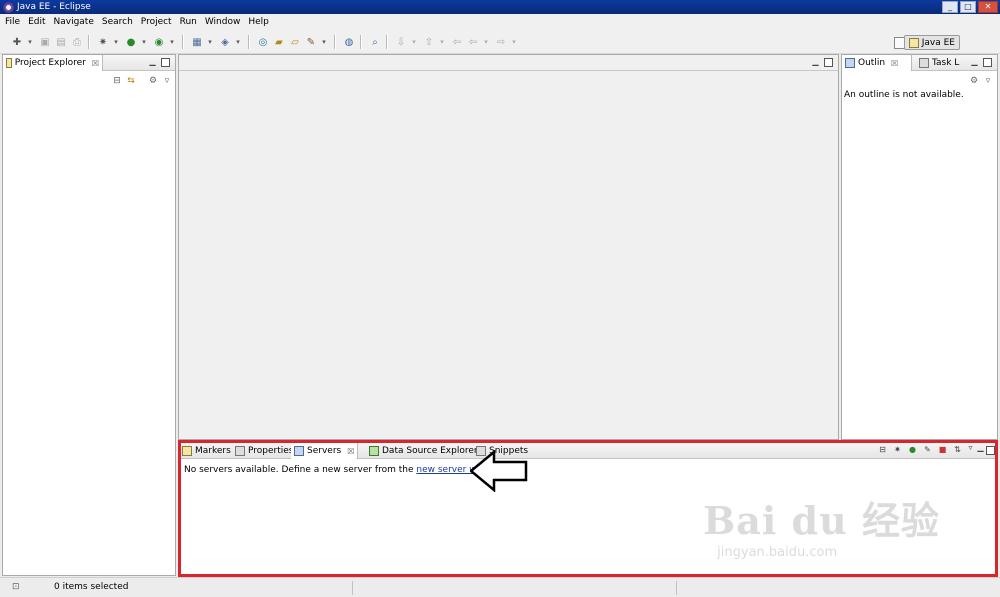 Image resolution: width=1000 pixels, height=597 pixels. I want to click on status-text: 0 items selected, so click(91, 587).